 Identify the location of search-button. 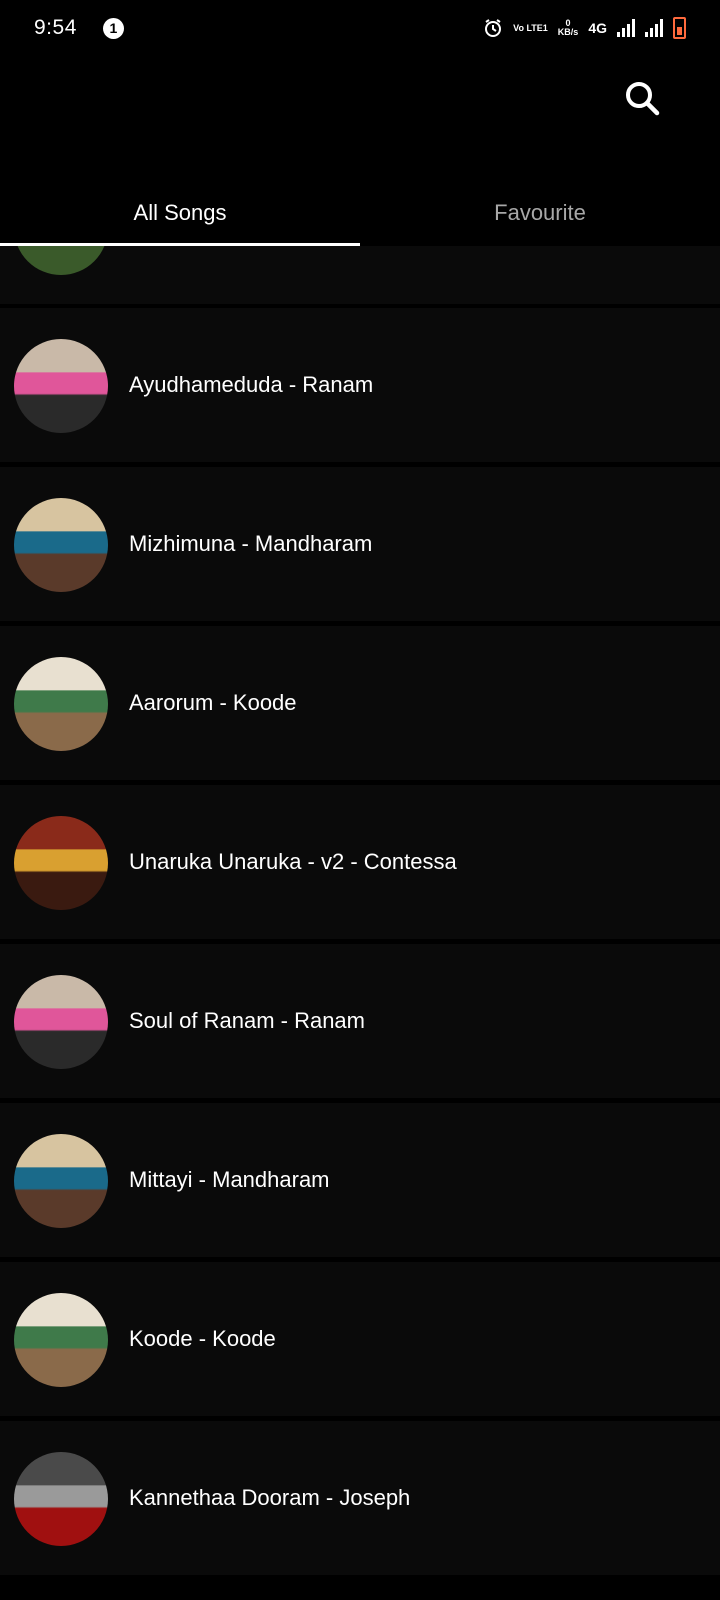
(642, 98).